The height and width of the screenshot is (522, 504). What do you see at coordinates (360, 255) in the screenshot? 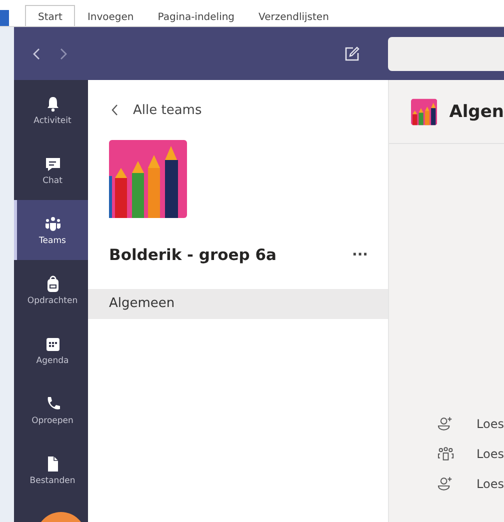
I see `more-options-button: ···` at bounding box center [360, 255].